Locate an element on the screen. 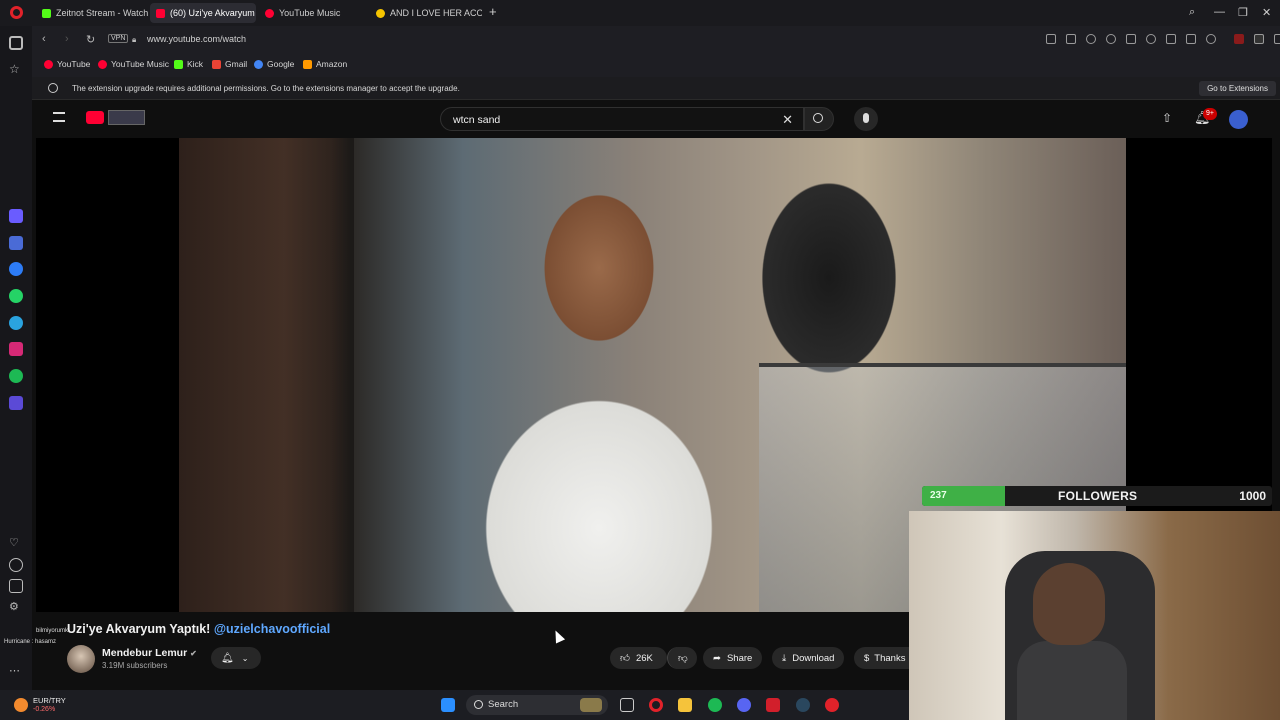 This screenshot has width=1280, height=720. share-label: Share is located at coordinates (739, 658).